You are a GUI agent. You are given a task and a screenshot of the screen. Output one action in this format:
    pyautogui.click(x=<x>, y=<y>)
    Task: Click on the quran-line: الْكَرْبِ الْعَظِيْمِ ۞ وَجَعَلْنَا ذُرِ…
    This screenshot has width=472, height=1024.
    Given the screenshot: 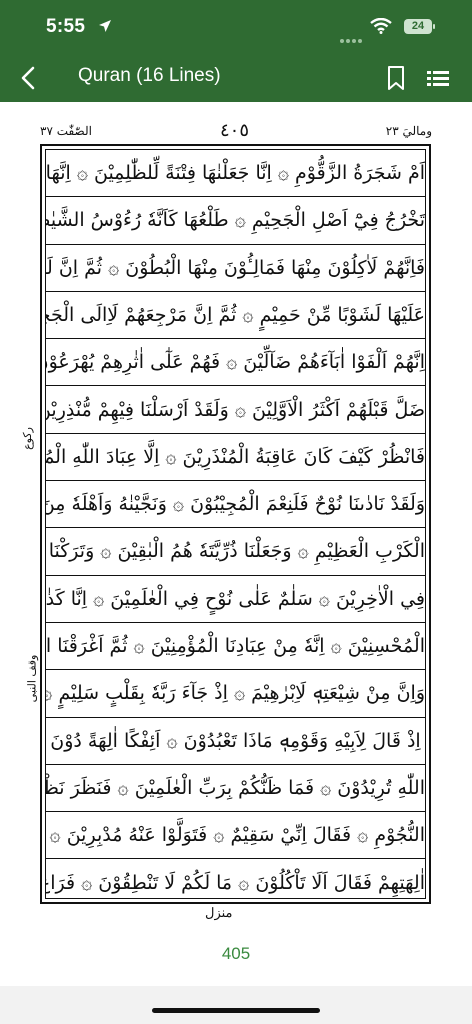 What is the action you would take?
    pyautogui.click(x=235, y=552)
    